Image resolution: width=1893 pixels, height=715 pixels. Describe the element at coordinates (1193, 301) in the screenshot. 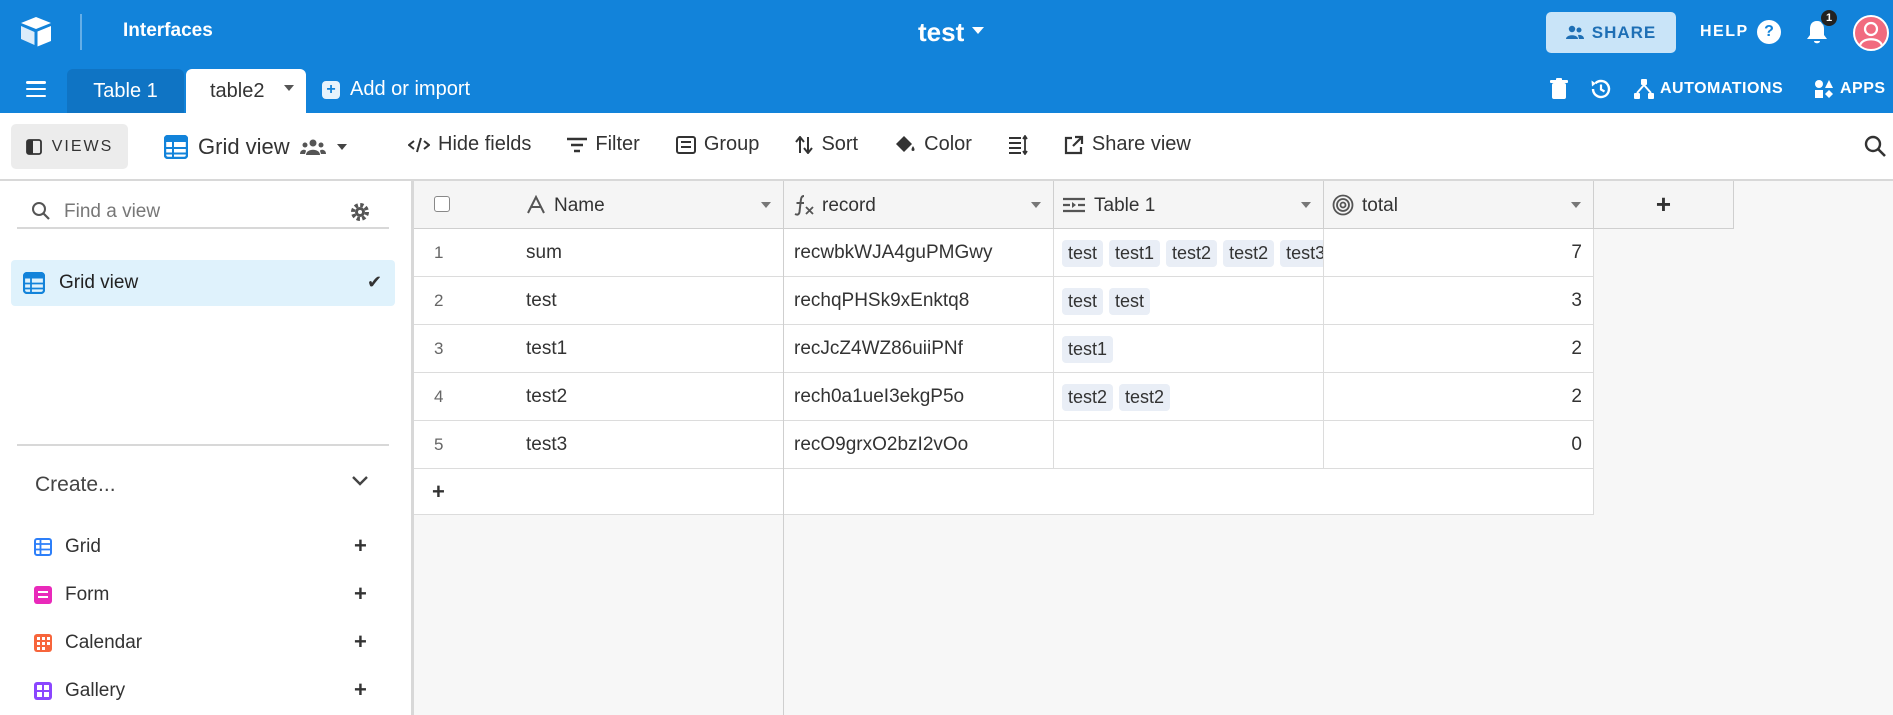

I see `linked-records-cell: test test` at that location.